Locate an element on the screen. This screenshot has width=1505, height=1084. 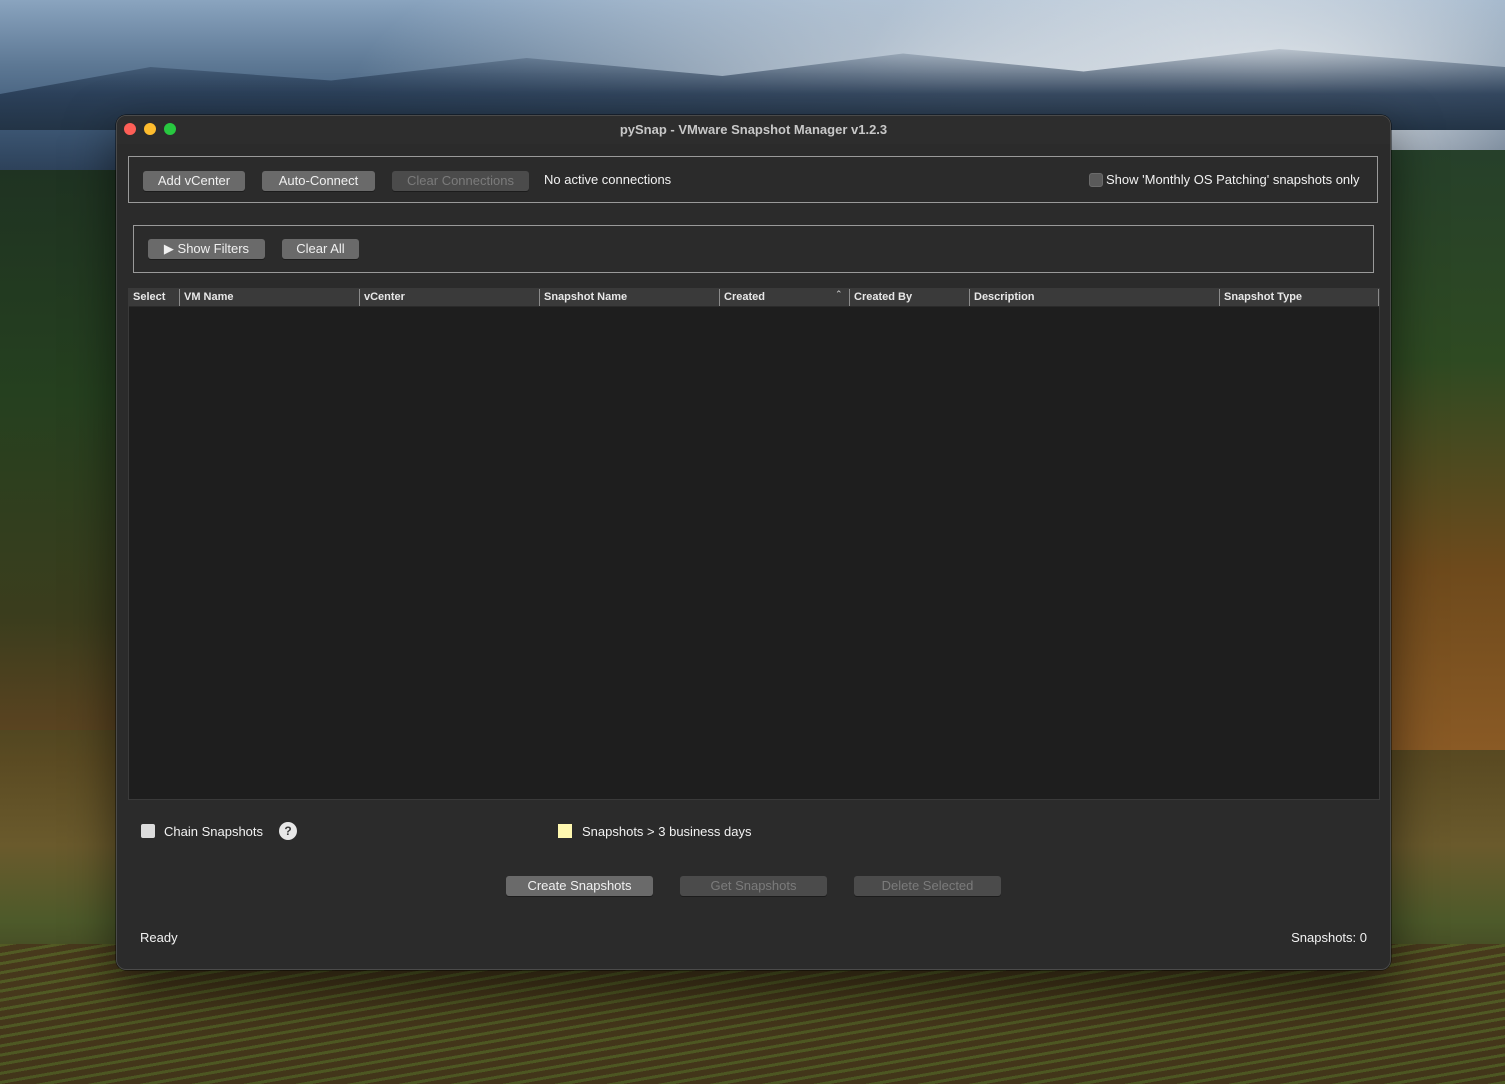
show-filters-button: ▶ Show Filters is located at coordinates (206, 249).